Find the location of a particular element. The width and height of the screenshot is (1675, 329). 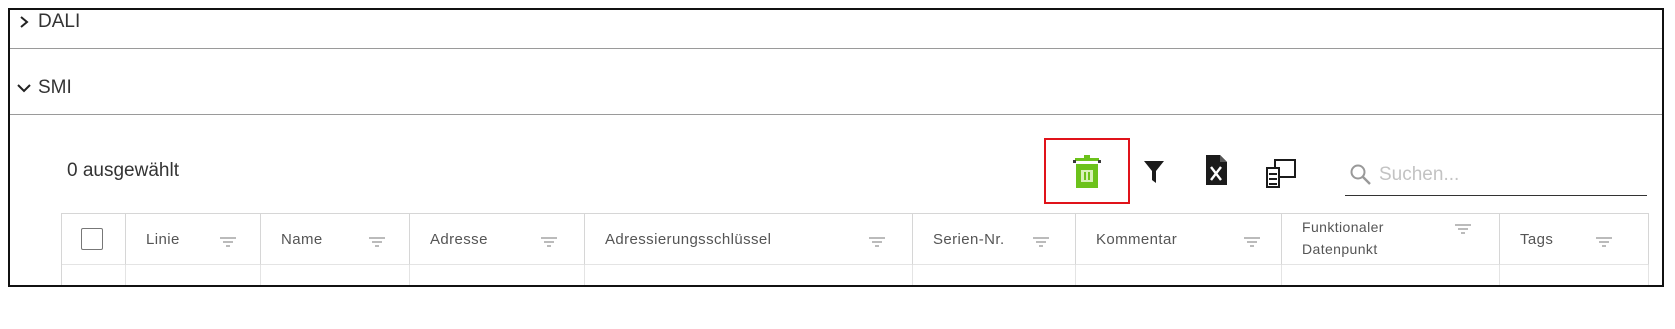

column-label: Tags is located at coordinates (1537, 239).